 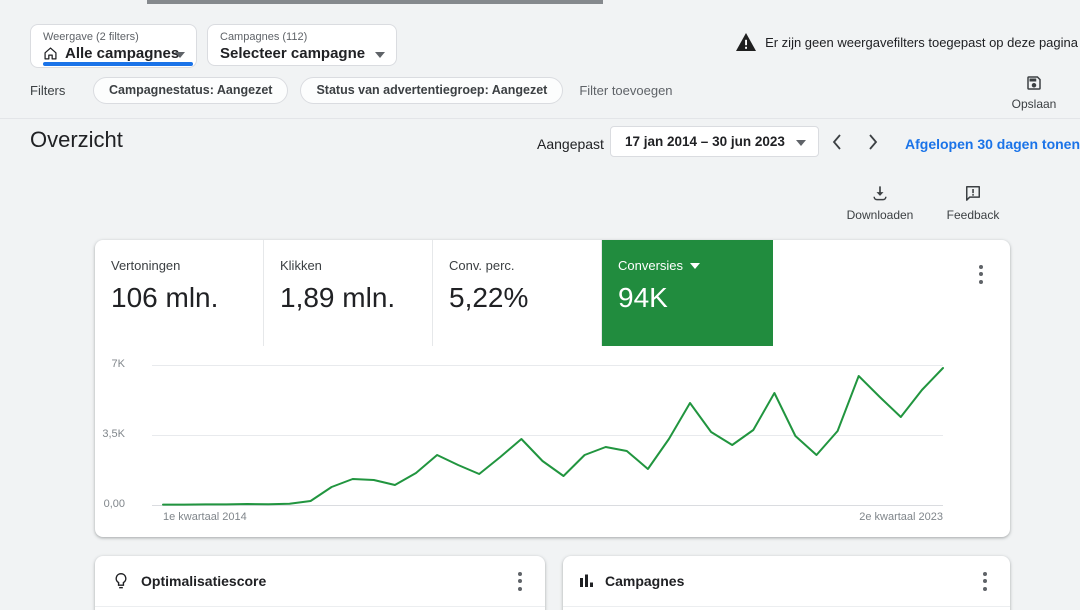 I want to click on y-axis-tick: 0,00, so click(x=114, y=504).